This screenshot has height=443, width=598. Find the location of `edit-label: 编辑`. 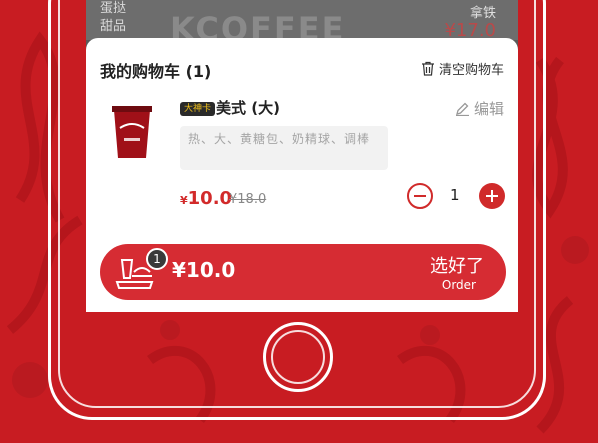

edit-label: 编辑 is located at coordinates (488, 109).